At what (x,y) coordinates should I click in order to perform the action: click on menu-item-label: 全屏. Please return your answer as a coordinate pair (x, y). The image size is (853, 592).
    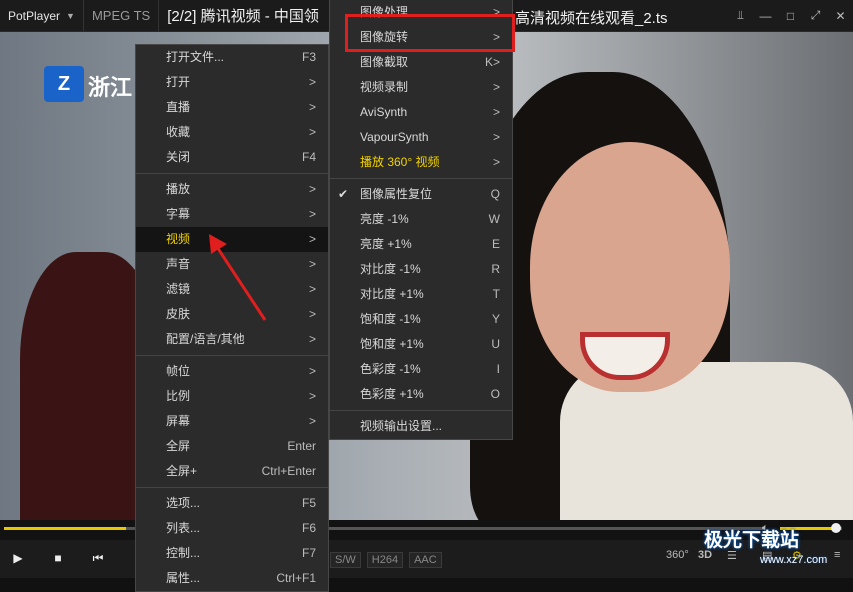
    Looking at the image, I should click on (178, 446).